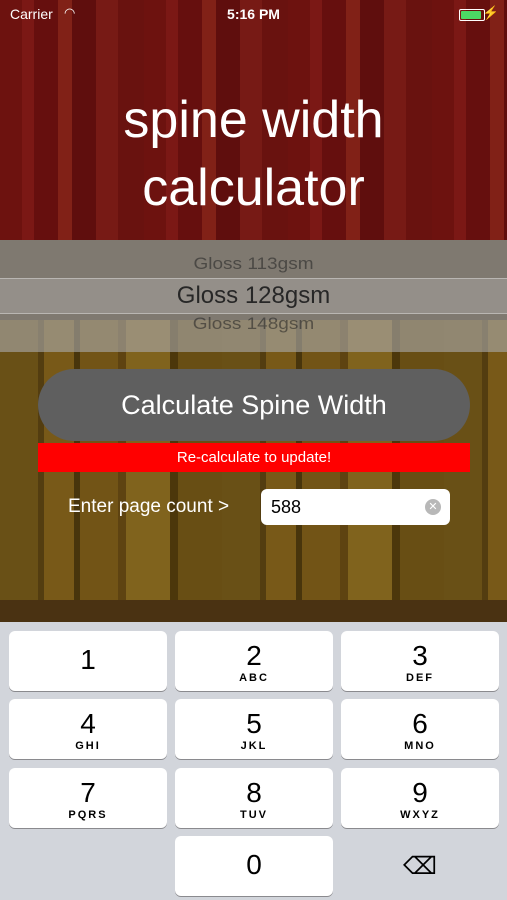 This screenshot has height=900, width=507. I want to click on status-bar: Carrier ◠ 5:16 PM ⚡, so click(253, 14).